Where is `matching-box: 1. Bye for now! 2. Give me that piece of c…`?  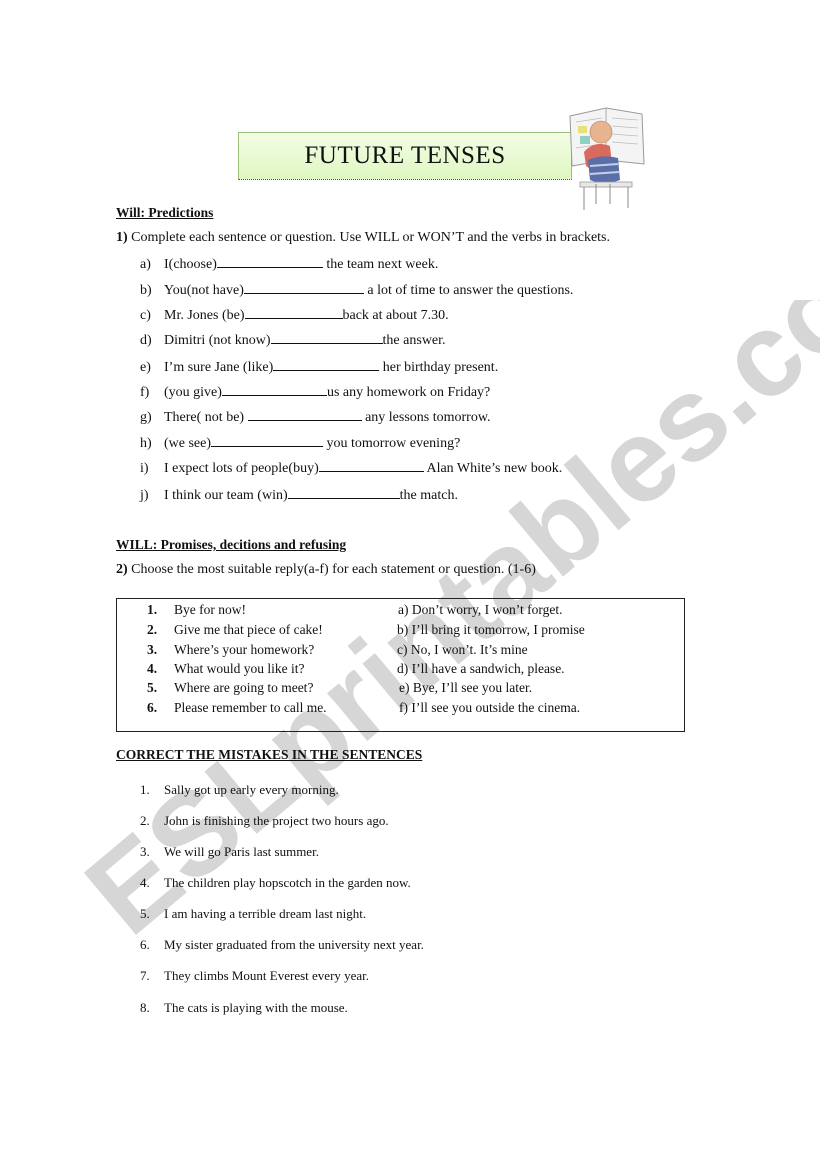 matching-box: 1. Bye for now! 2. Give me that piece of c… is located at coordinates (400, 665).